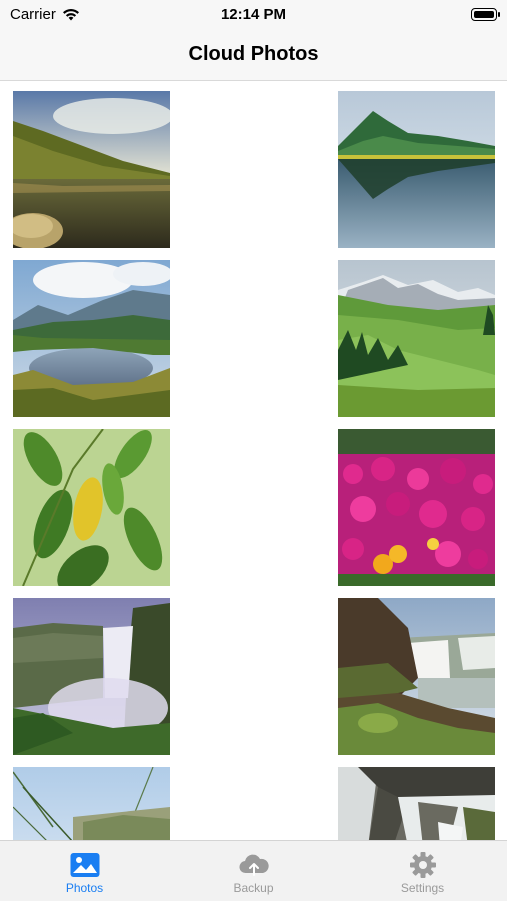 The height and width of the screenshot is (901, 507). I want to click on page-title: Cloud Photos, so click(253, 53).